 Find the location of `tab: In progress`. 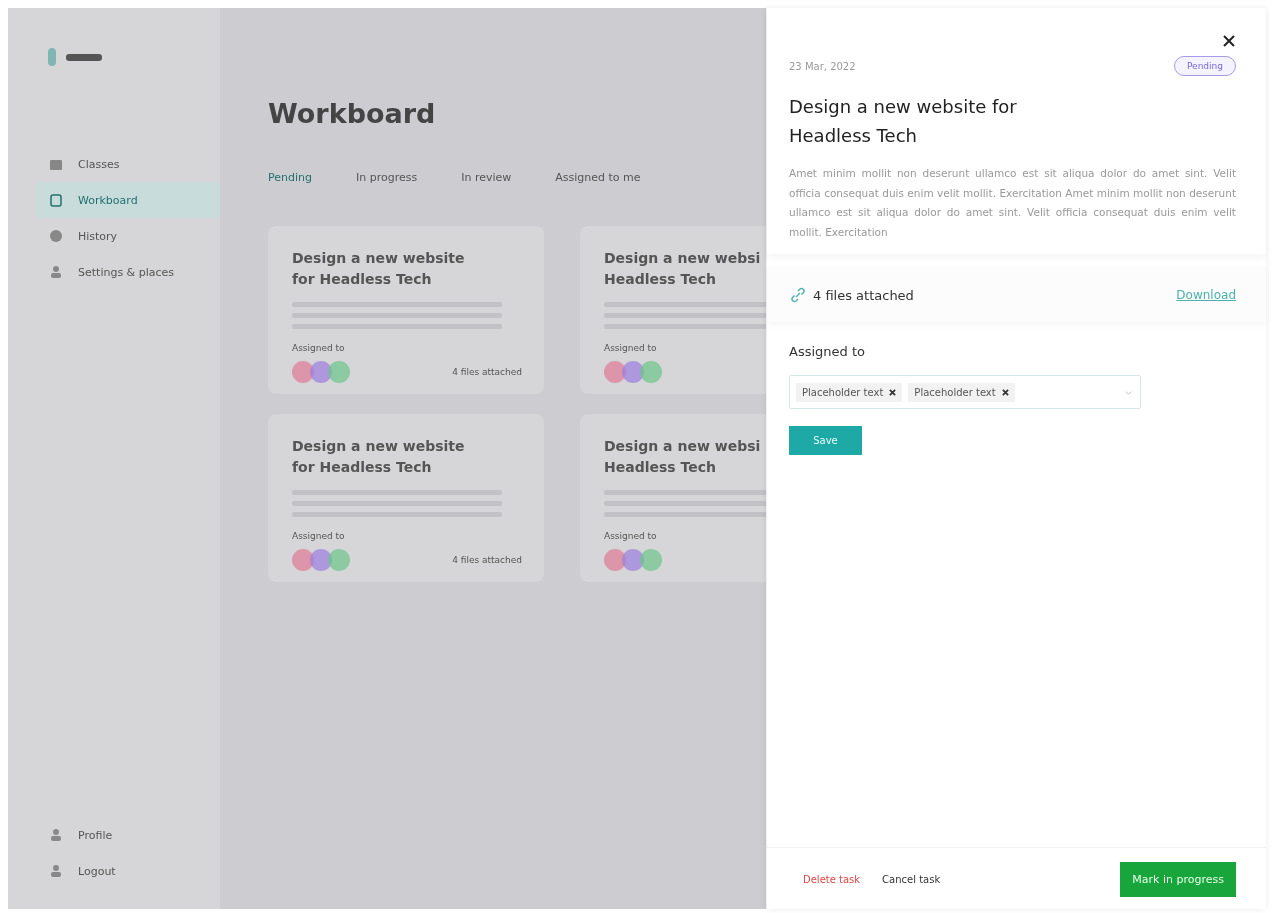

tab: In progress is located at coordinates (387, 177).